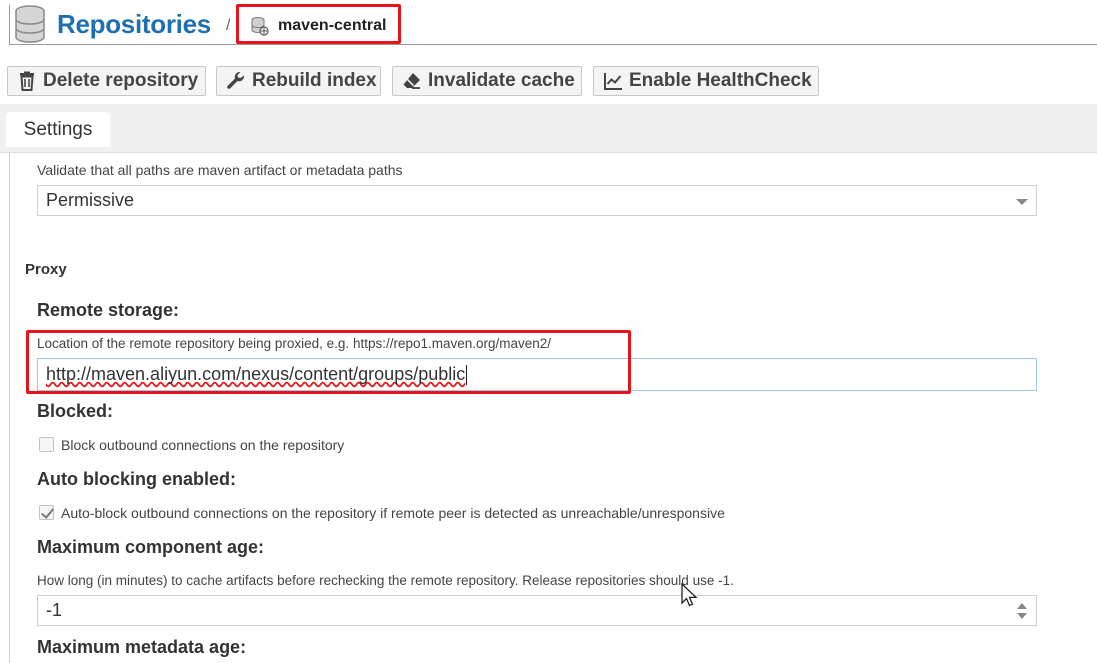 This screenshot has height=663, width=1097. What do you see at coordinates (121, 80) in the screenshot?
I see `delete-repository-label: Delete repository` at bounding box center [121, 80].